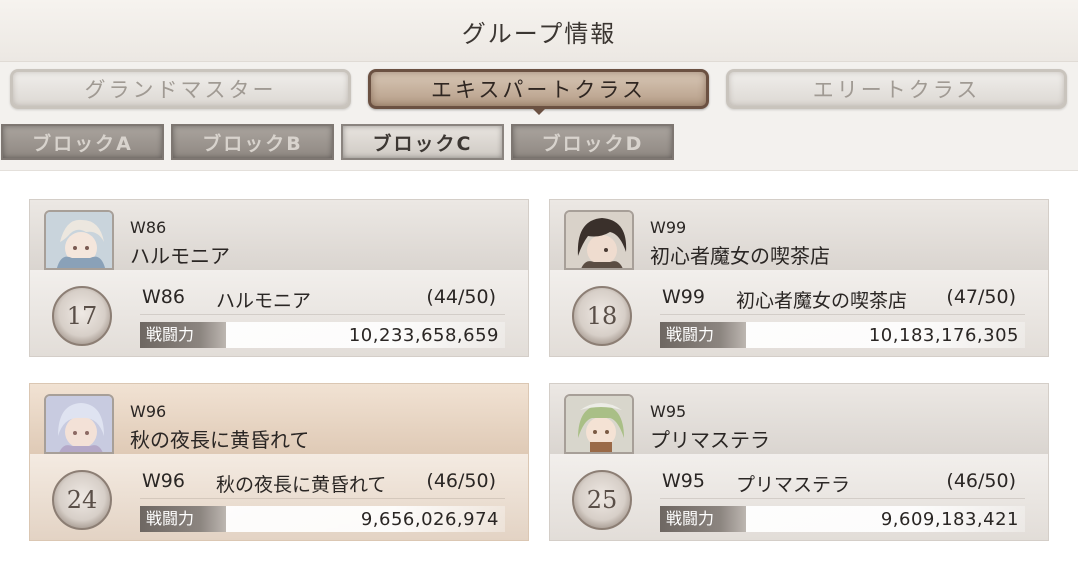  I want to click on guild-server-detail: W96, so click(163, 481).